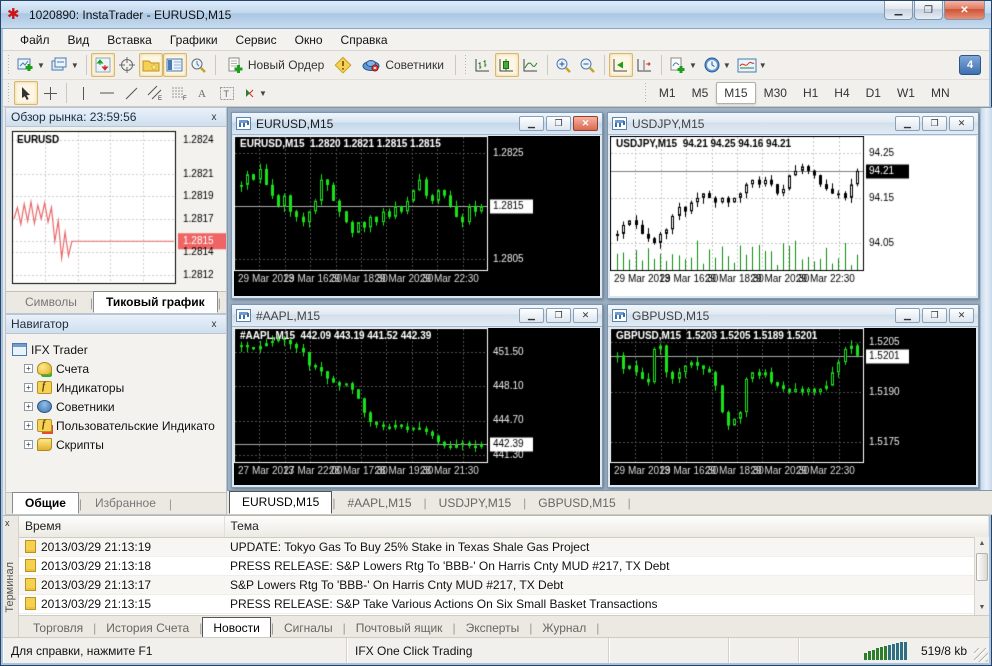 The height and width of the screenshot is (666, 992). Describe the element at coordinates (403, 65) in the screenshot. I see `expert-advisors-button: Советники` at that location.